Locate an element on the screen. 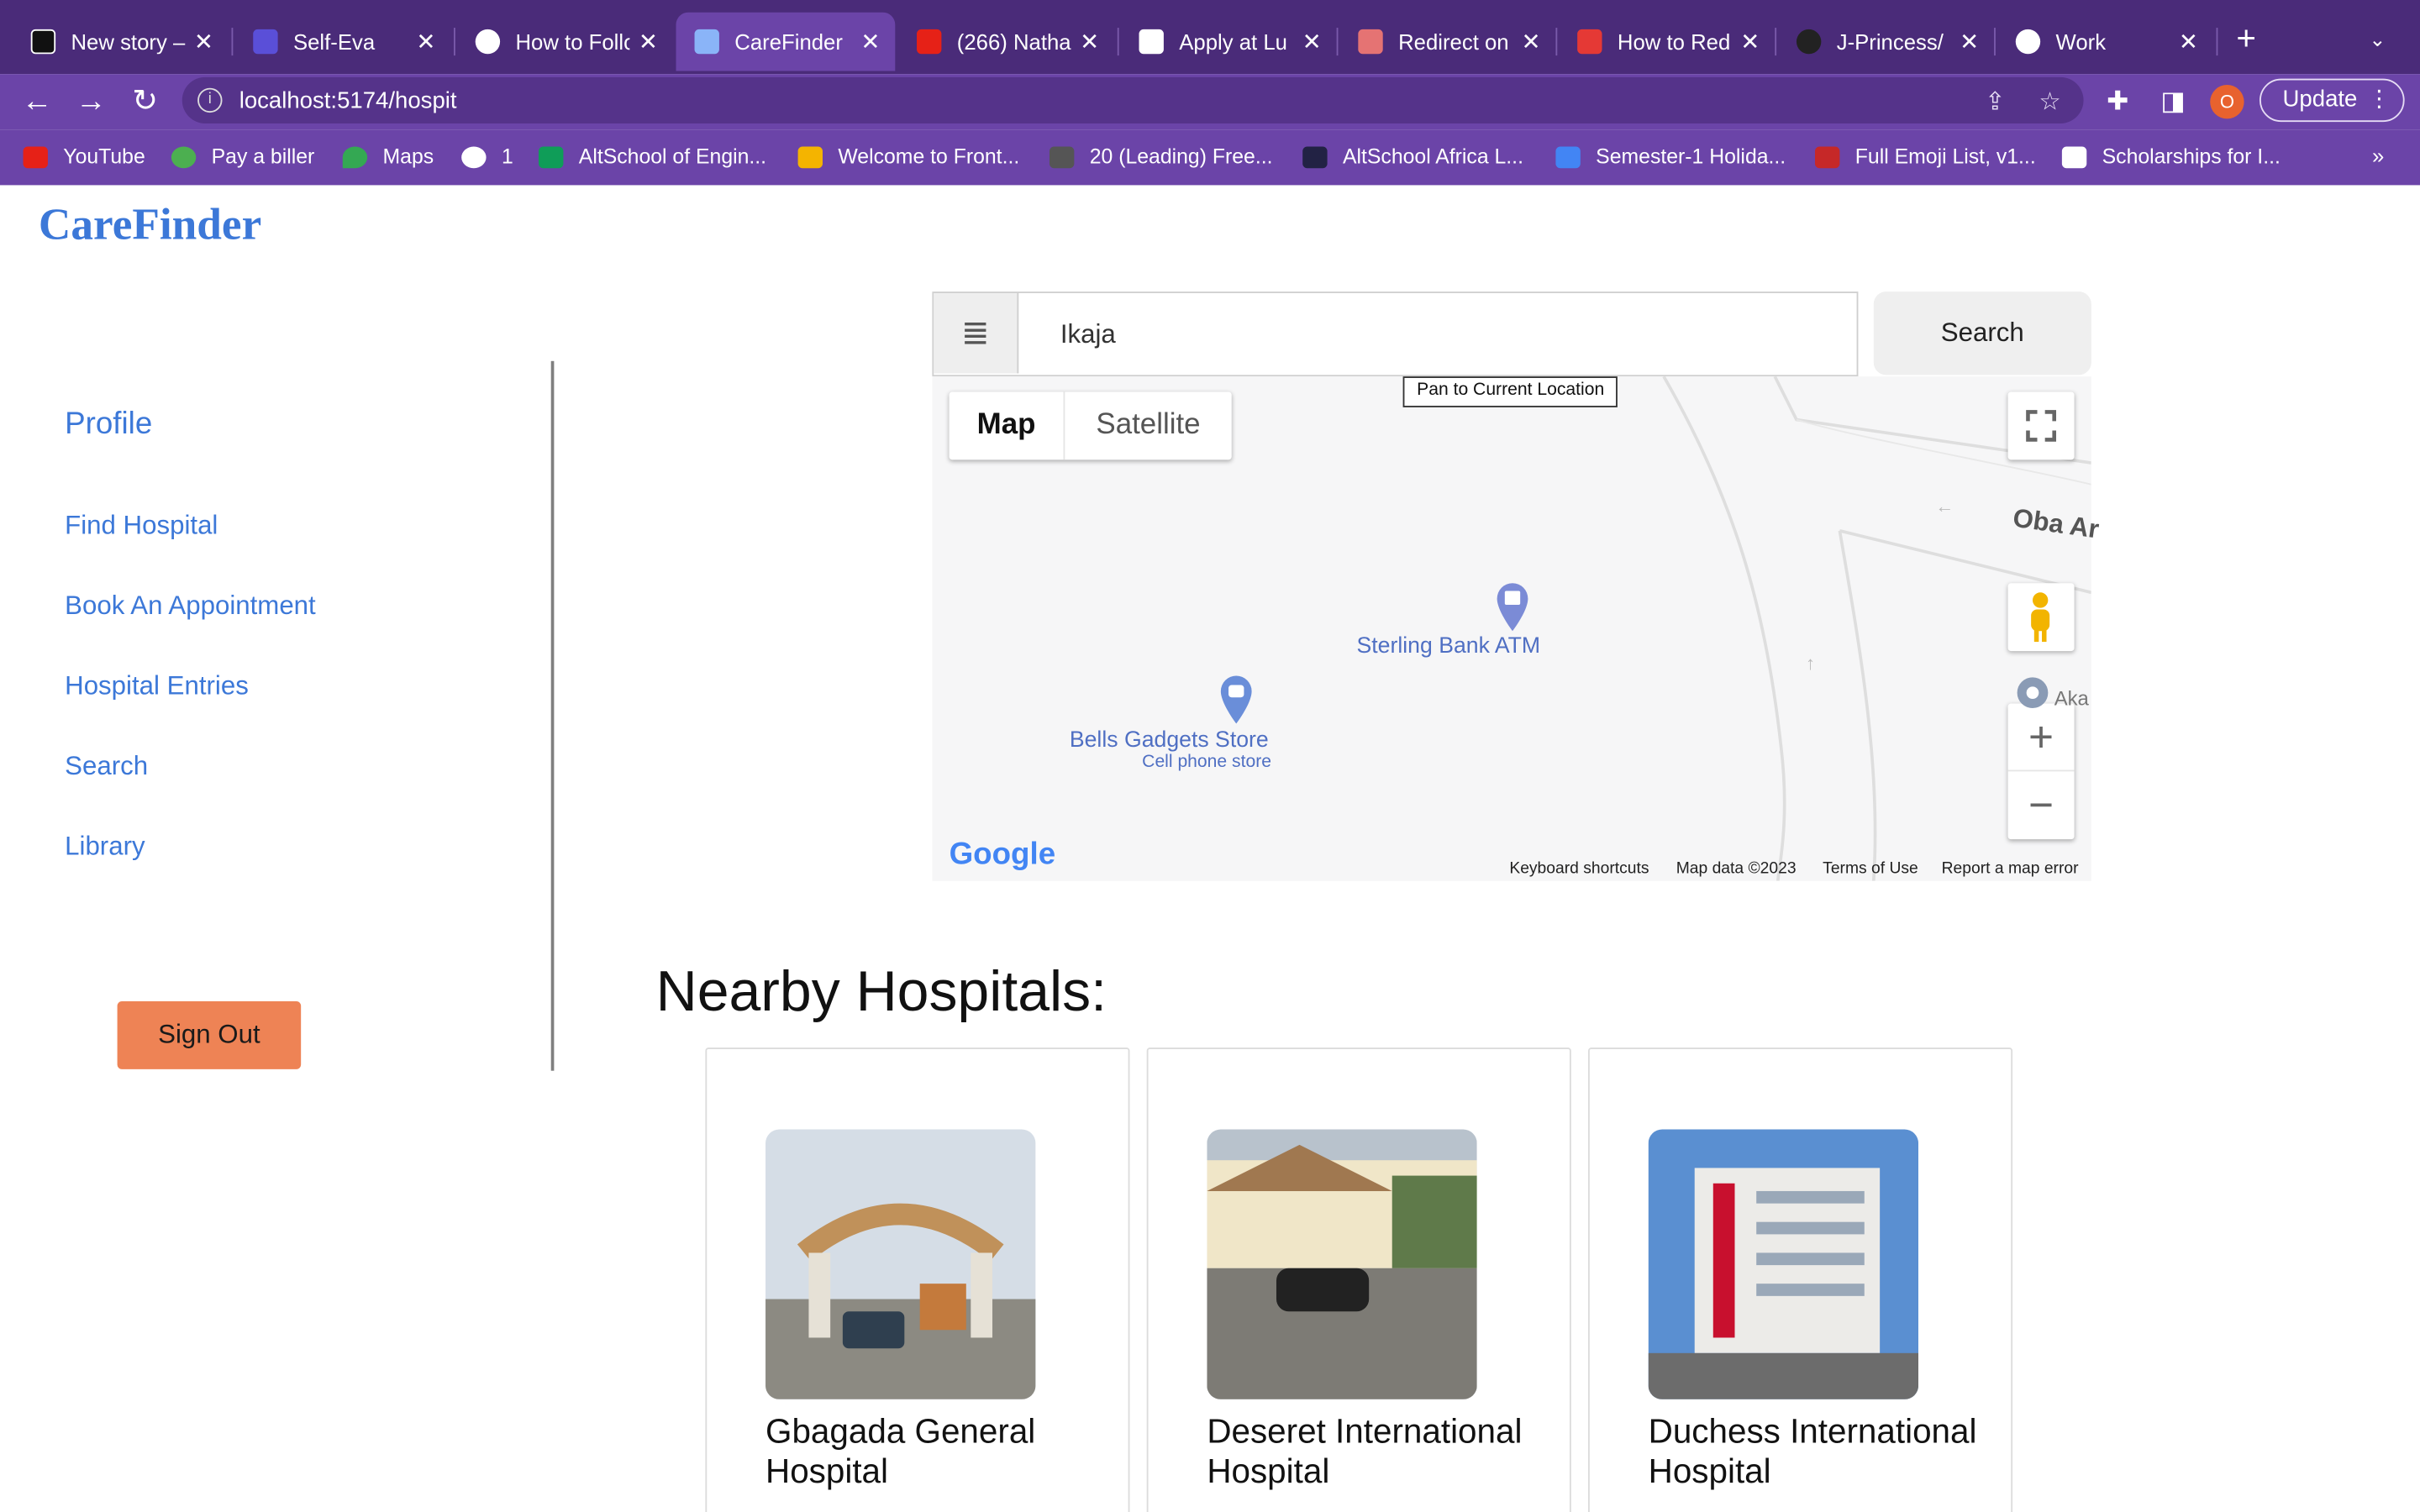 This screenshot has width=2420, height=1512. stack-icon is located at coordinates (1371, 42).